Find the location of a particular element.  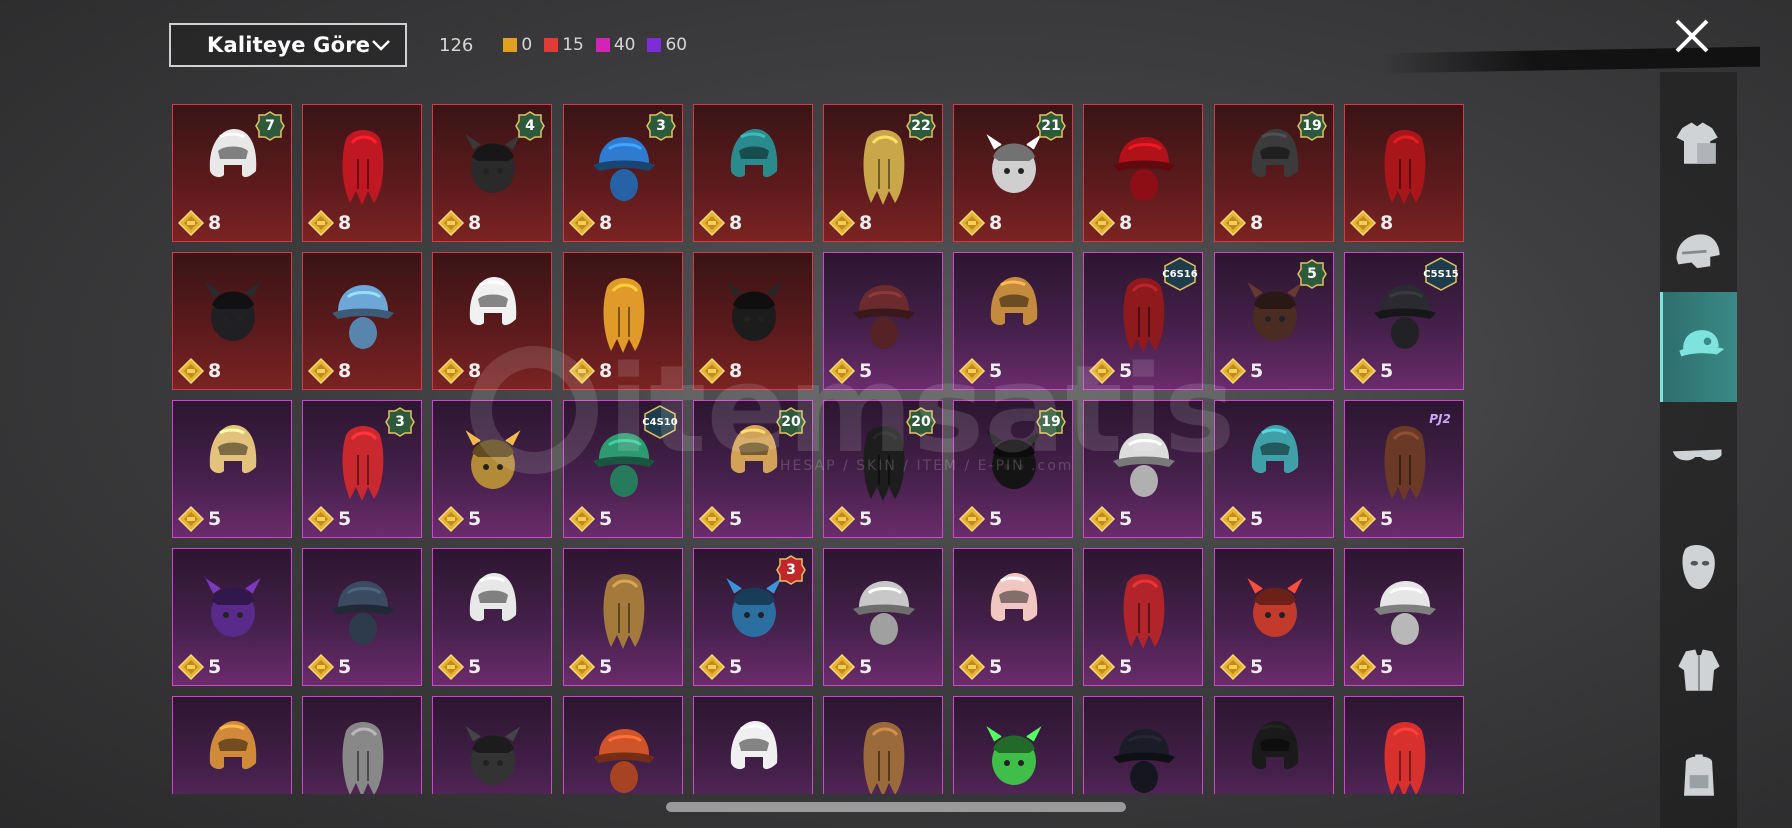

sidebar-tab-backpack is located at coordinates (1698, 775).